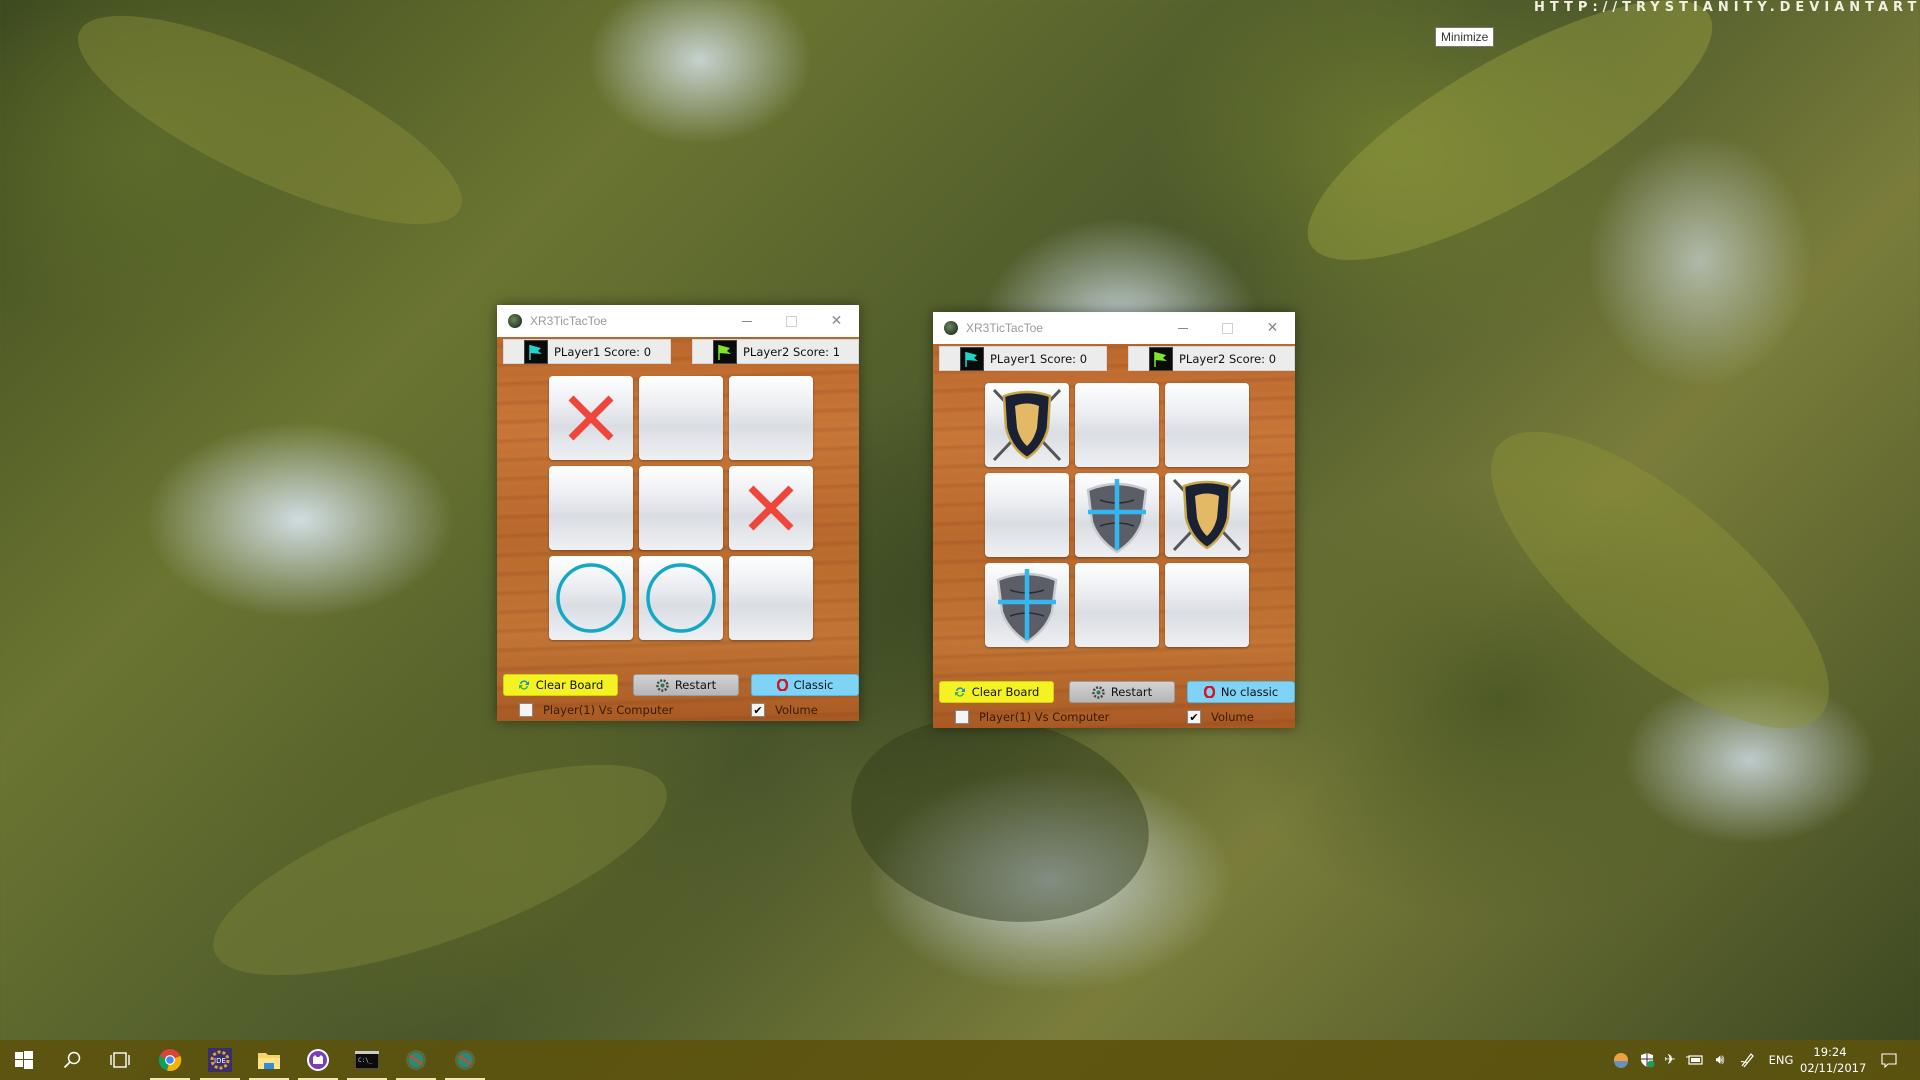 This screenshot has height=1080, width=1920. I want to click on volume-label: Volume, so click(1232, 717).